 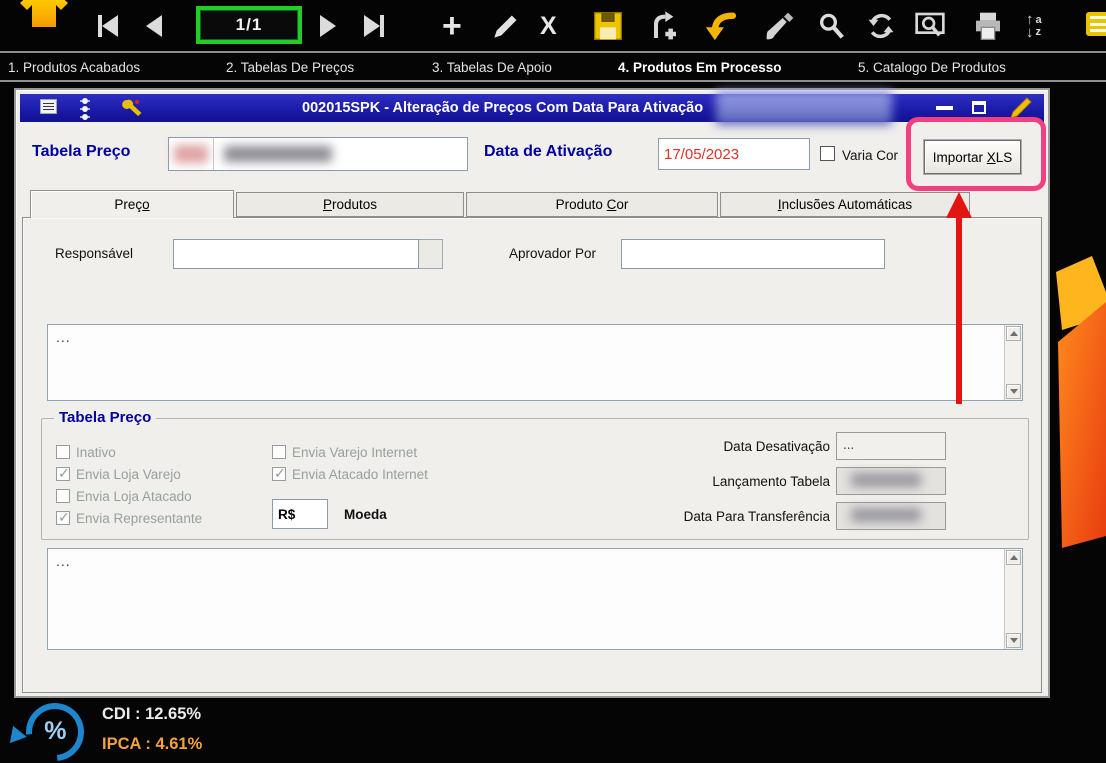 I want to click on traffic-light-icon, so click(x=85, y=109).